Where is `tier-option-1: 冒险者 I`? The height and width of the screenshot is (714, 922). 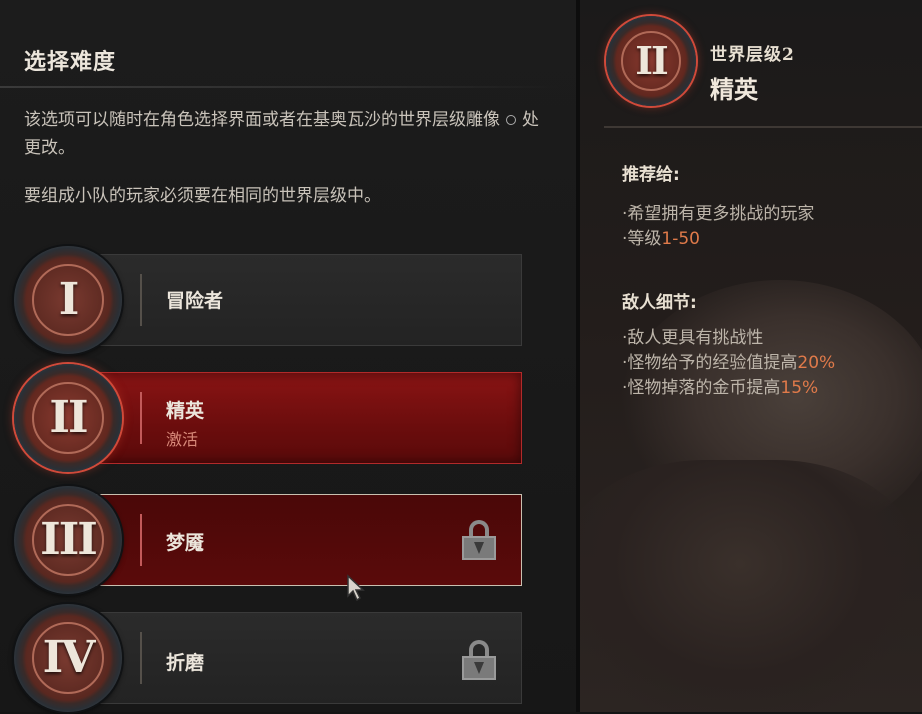
tier-option-1: 冒险者 I is located at coordinates (265, 301).